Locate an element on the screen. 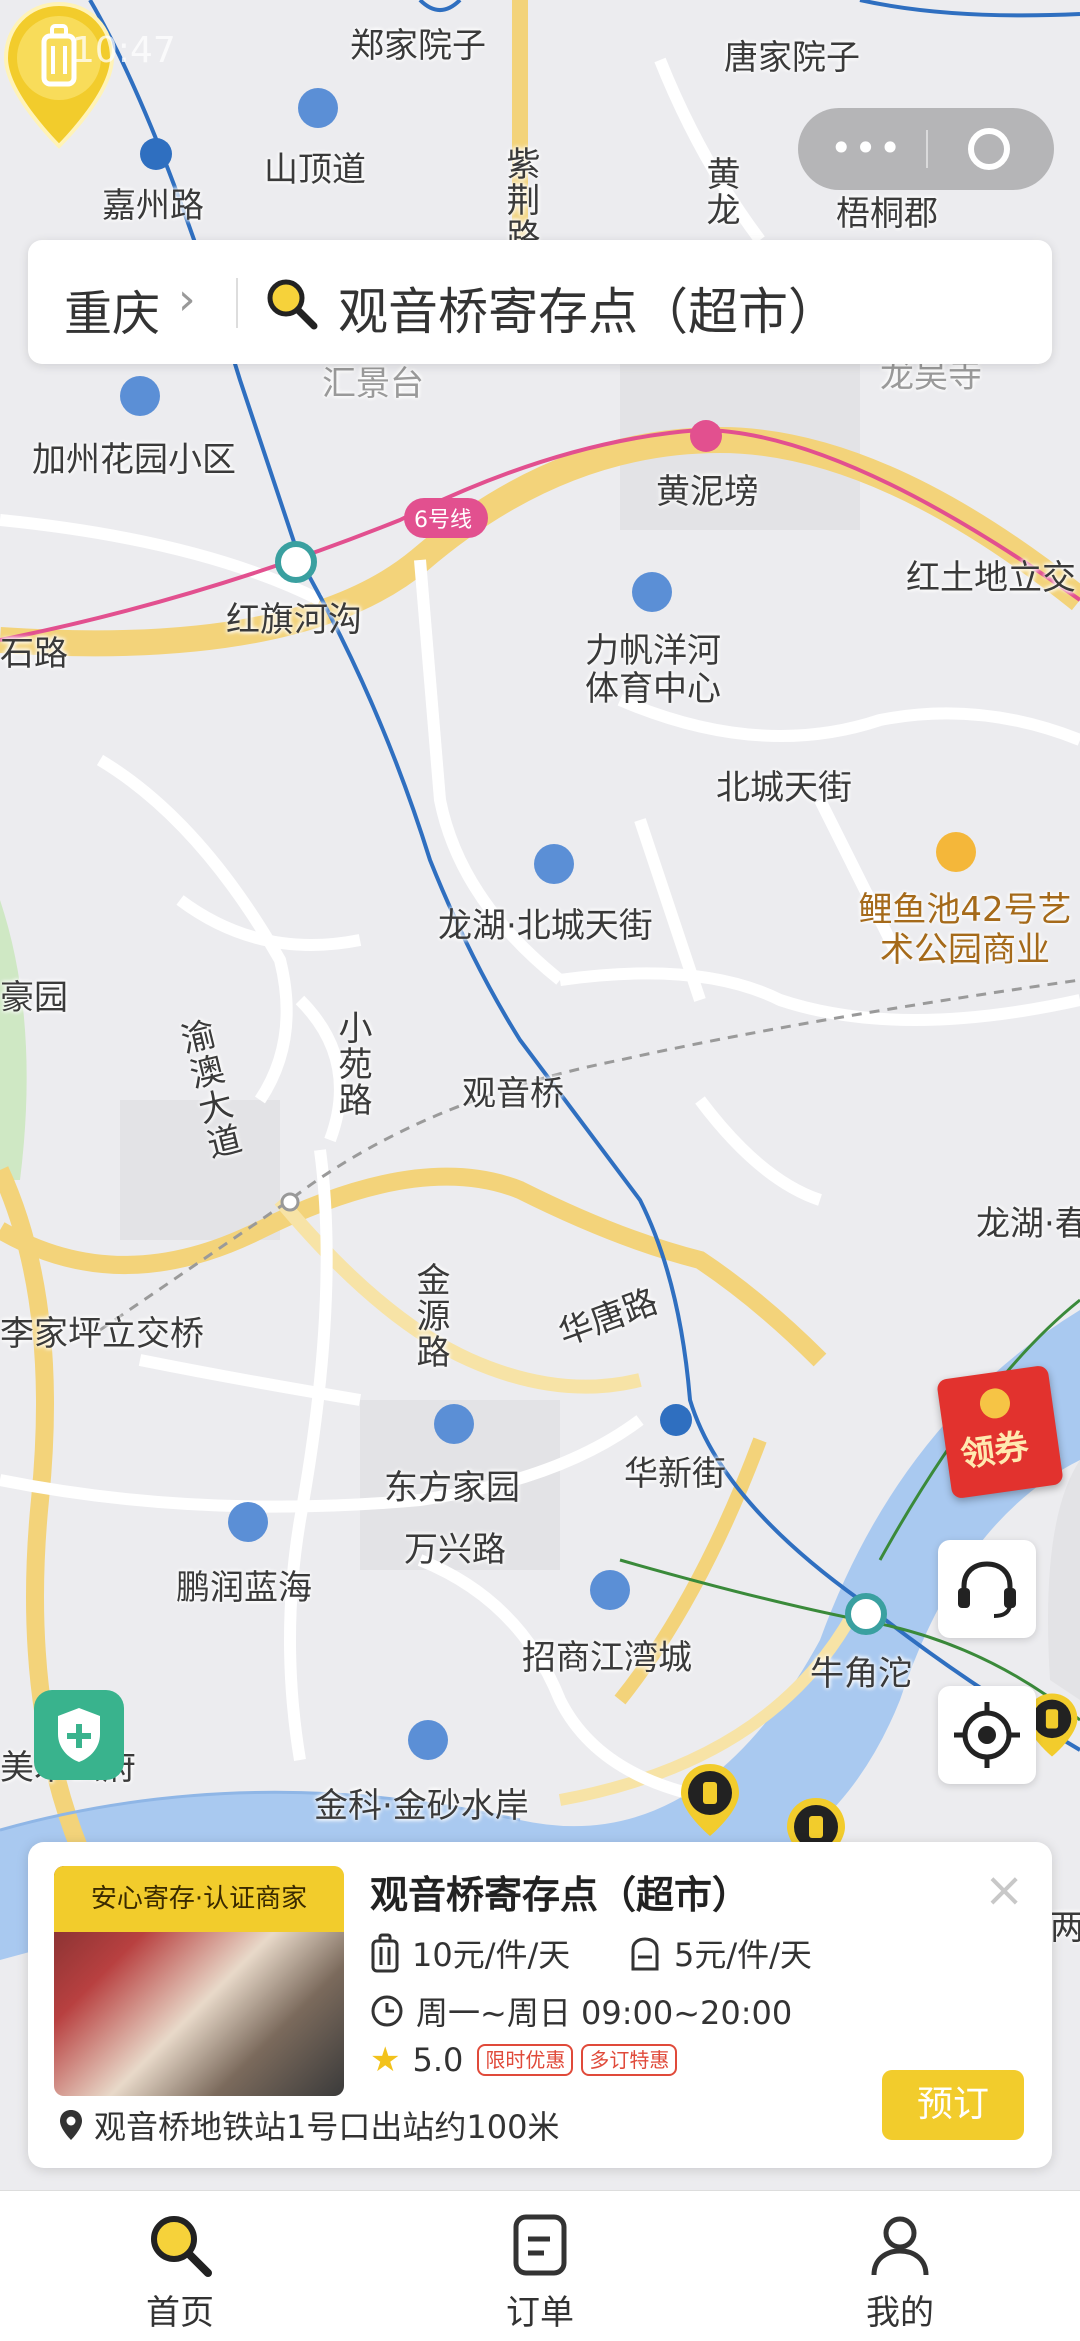 The height and width of the screenshot is (2341, 1080). map-label: 招商江湾城 is located at coordinates (607, 1658).